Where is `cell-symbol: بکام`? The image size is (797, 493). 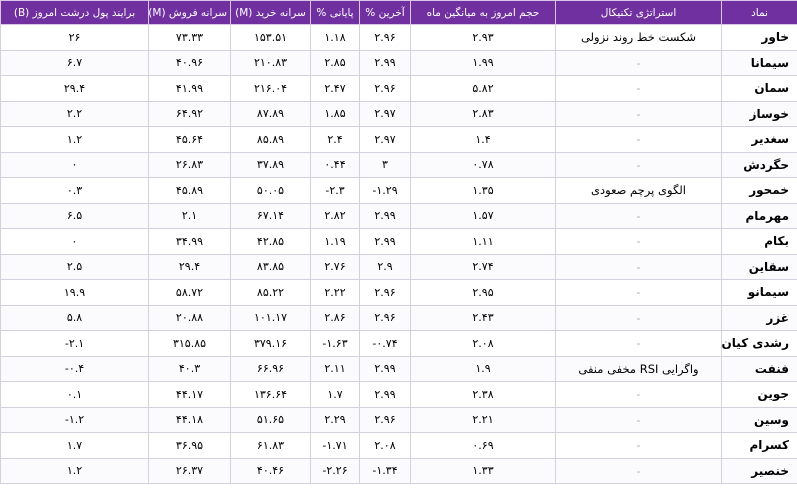 cell-symbol: بکام is located at coordinates (759, 241).